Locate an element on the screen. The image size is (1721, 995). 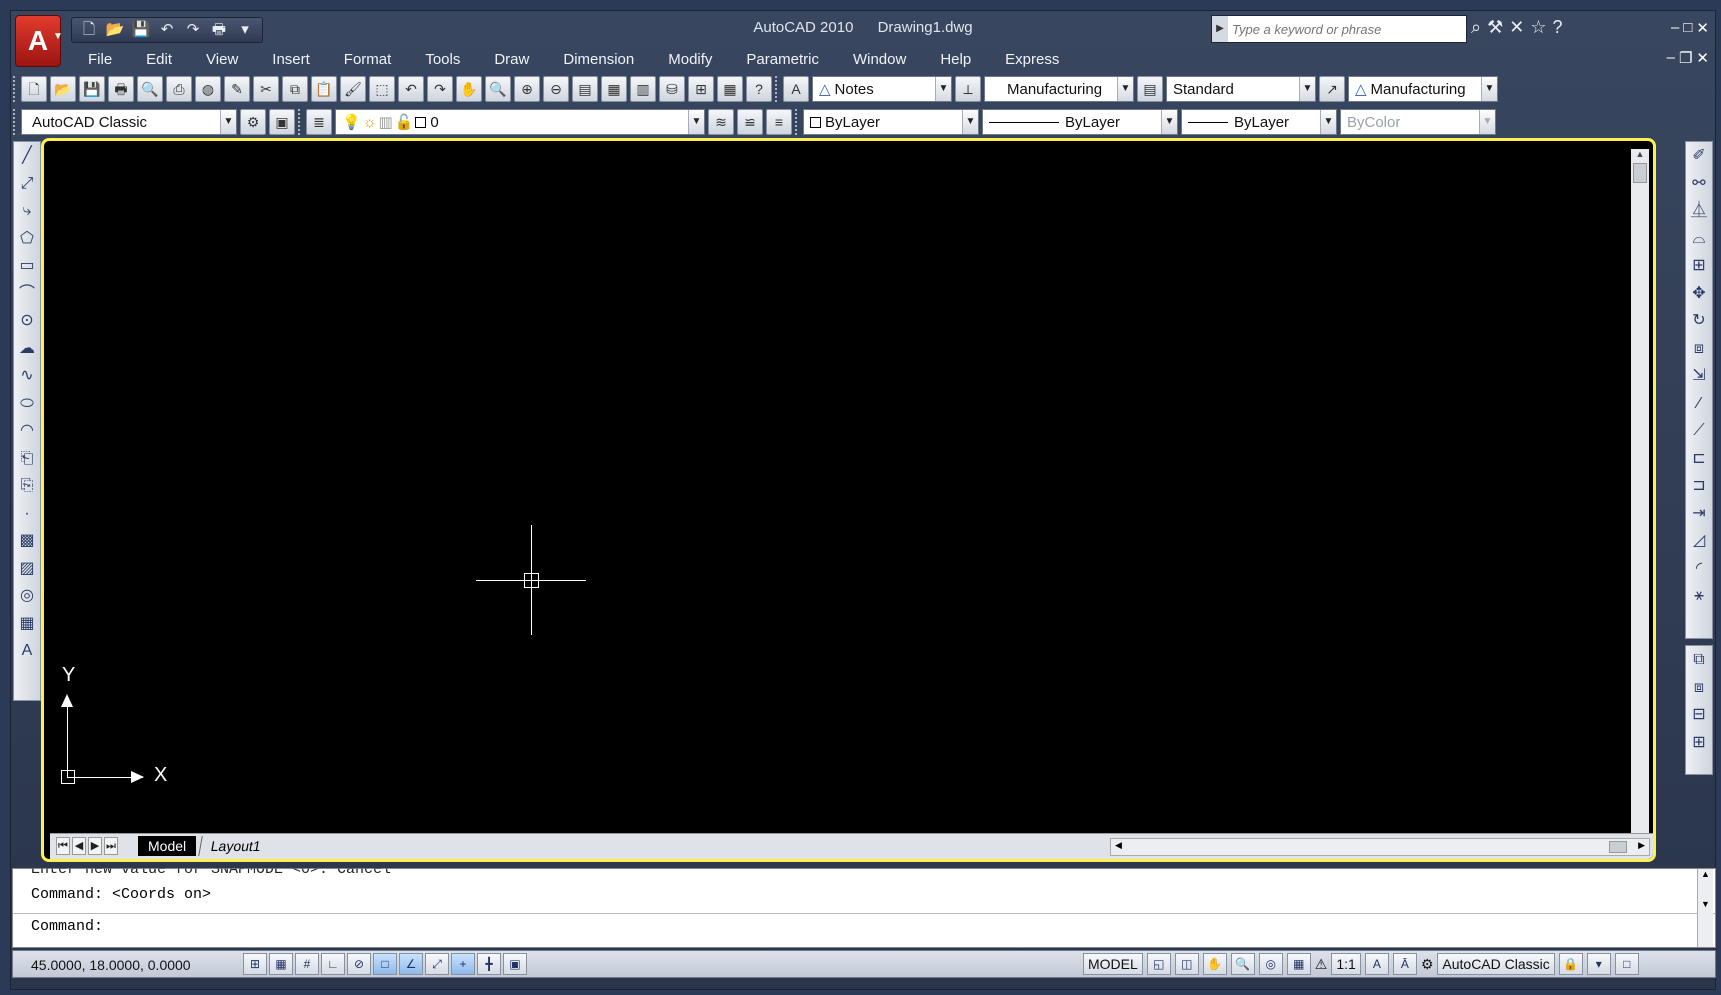
horizontal-scrollbar: ◀ ▶ is located at coordinates (1380, 847).